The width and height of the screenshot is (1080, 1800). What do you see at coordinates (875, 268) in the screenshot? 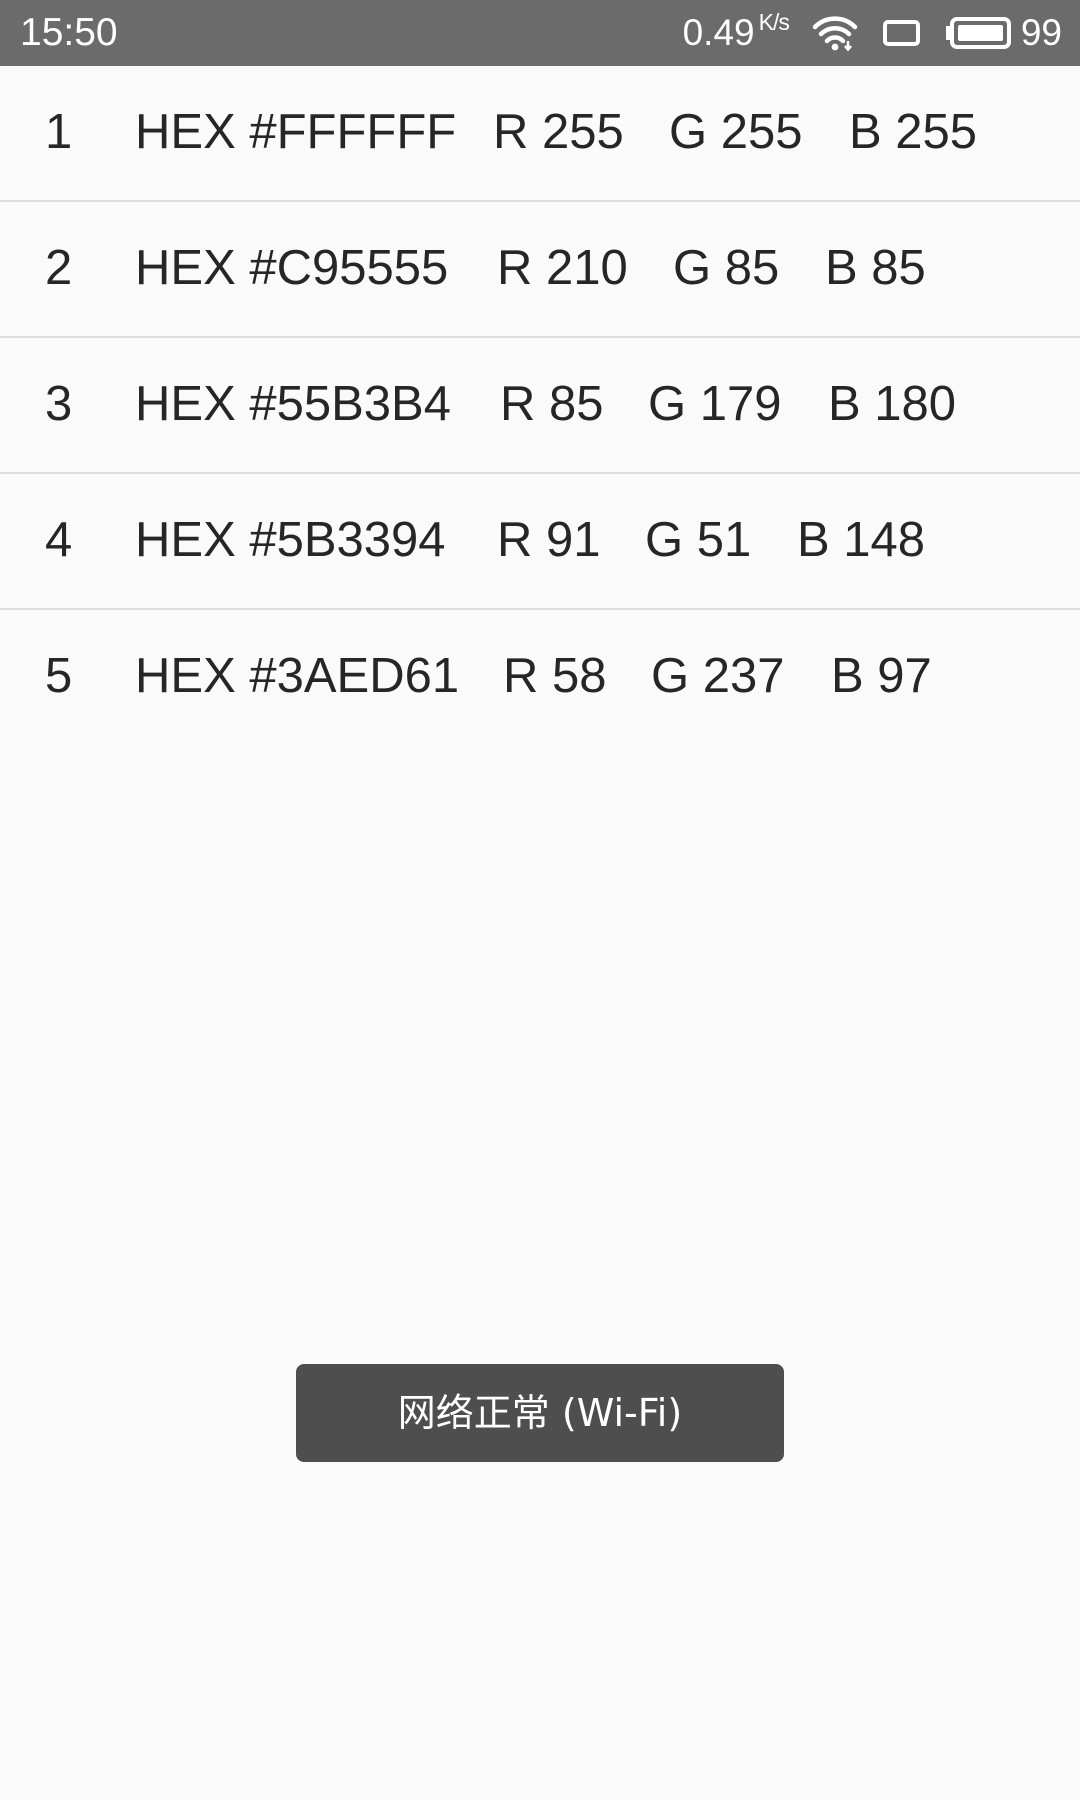
I see `color-blue: B 85` at bounding box center [875, 268].